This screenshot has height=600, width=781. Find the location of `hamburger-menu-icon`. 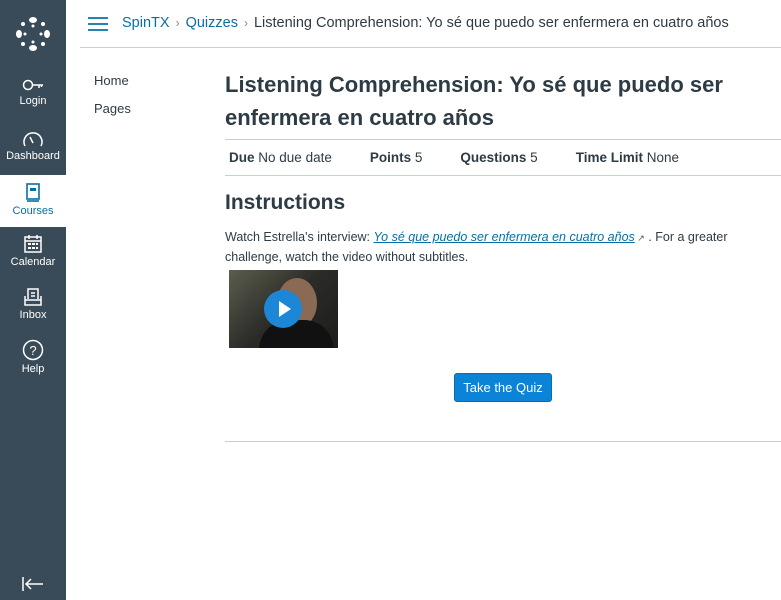

hamburger-menu-icon is located at coordinates (98, 24).